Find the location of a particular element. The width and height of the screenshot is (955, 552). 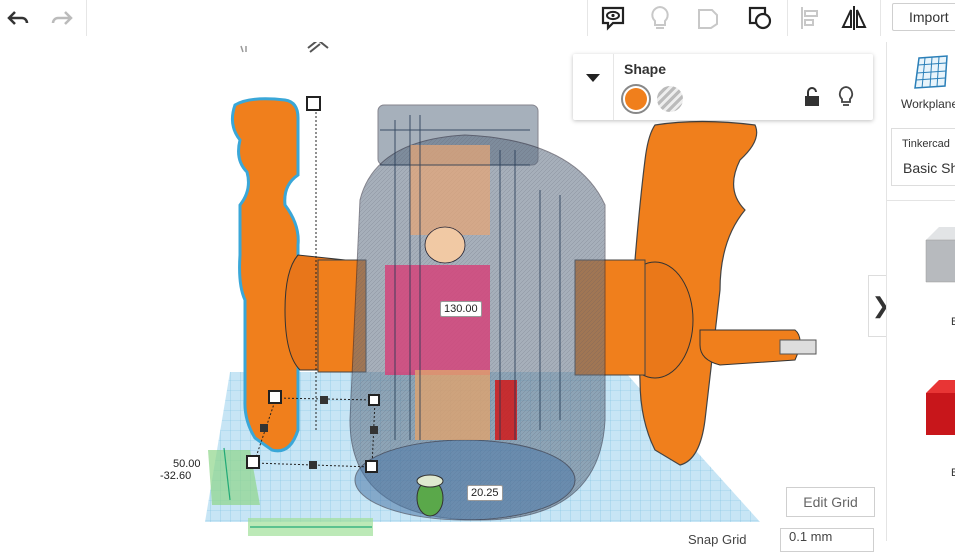

library-source-label: Tinkercad is located at coordinates (926, 144).